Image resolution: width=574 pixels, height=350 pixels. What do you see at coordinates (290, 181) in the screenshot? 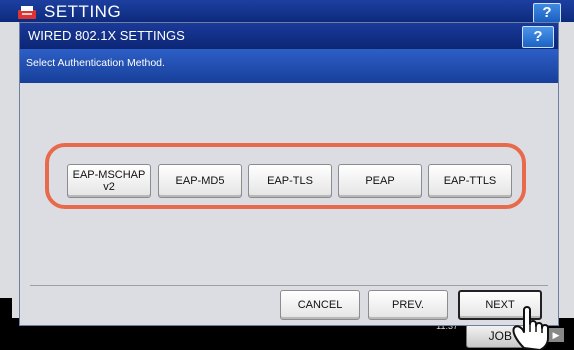
I see `eap-tls-button: EAP-TLS` at bounding box center [290, 181].